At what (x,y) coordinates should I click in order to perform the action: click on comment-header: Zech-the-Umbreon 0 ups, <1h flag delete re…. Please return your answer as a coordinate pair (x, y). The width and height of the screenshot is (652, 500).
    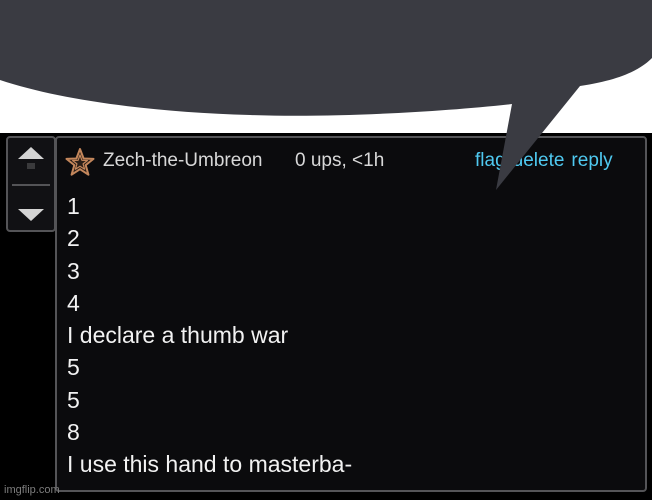
    Looking at the image, I should click on (351, 161).